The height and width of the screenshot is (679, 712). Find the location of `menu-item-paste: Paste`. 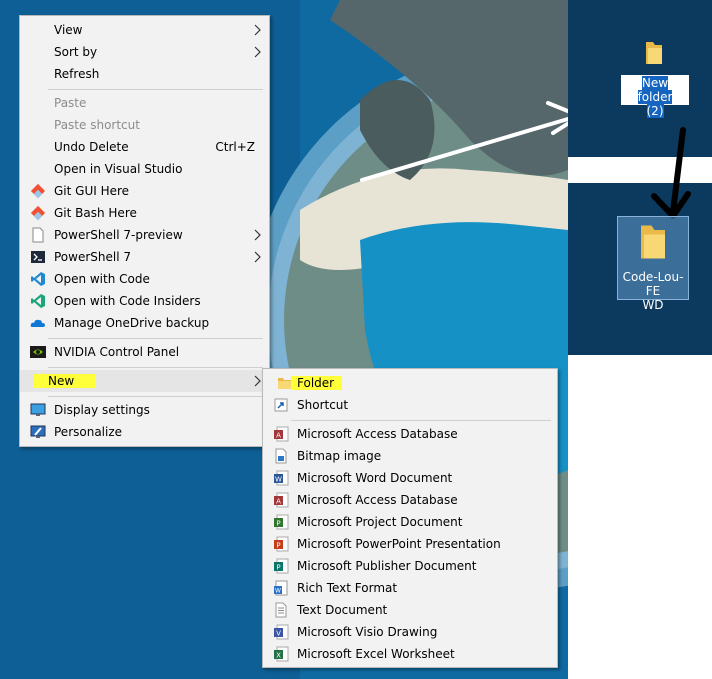

menu-item-paste: Paste is located at coordinates (144, 103).